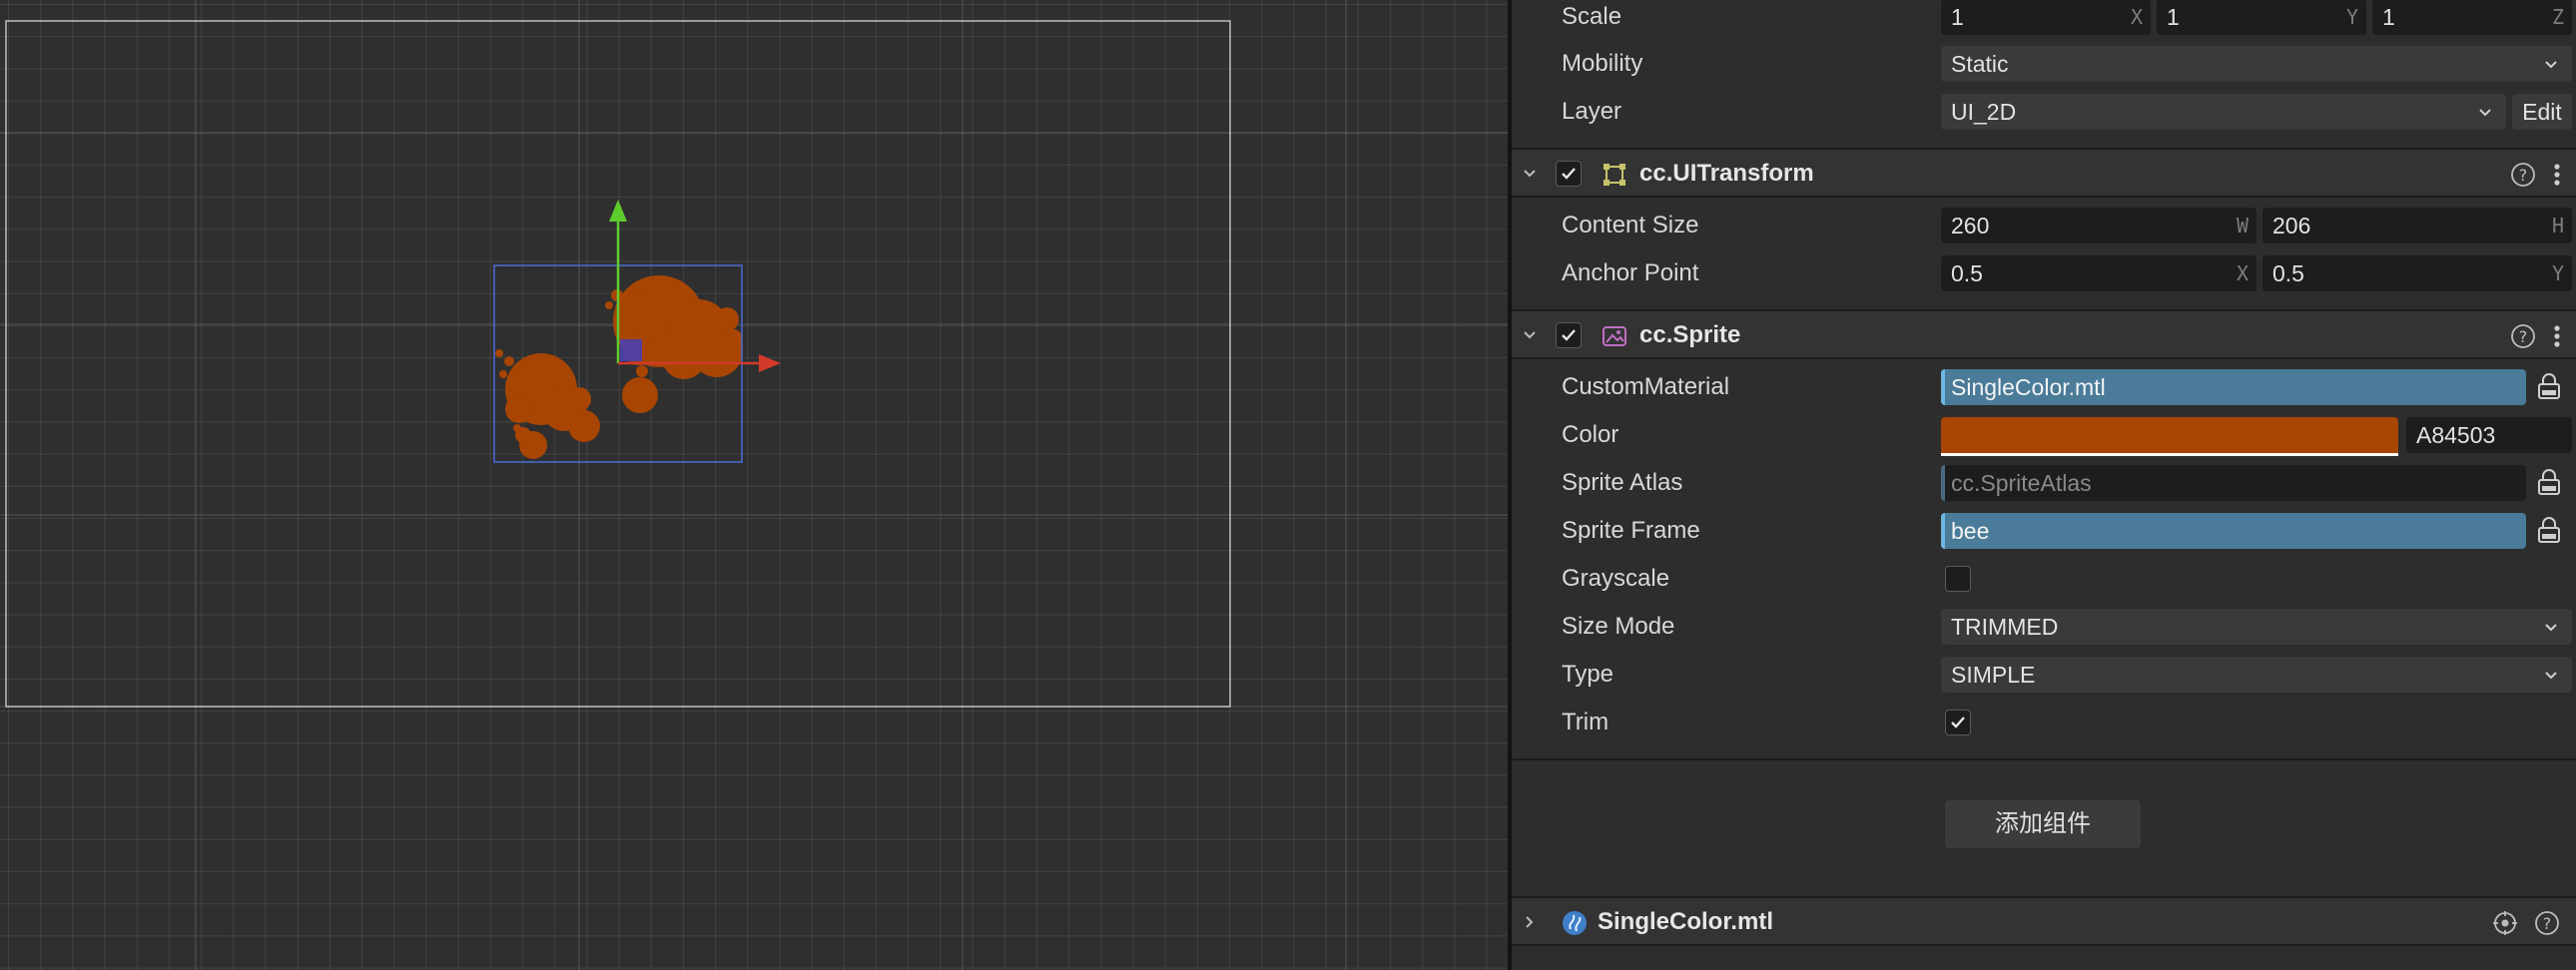  I want to click on material-asset-header: SingleColor.mtl ?, so click(2044, 921).